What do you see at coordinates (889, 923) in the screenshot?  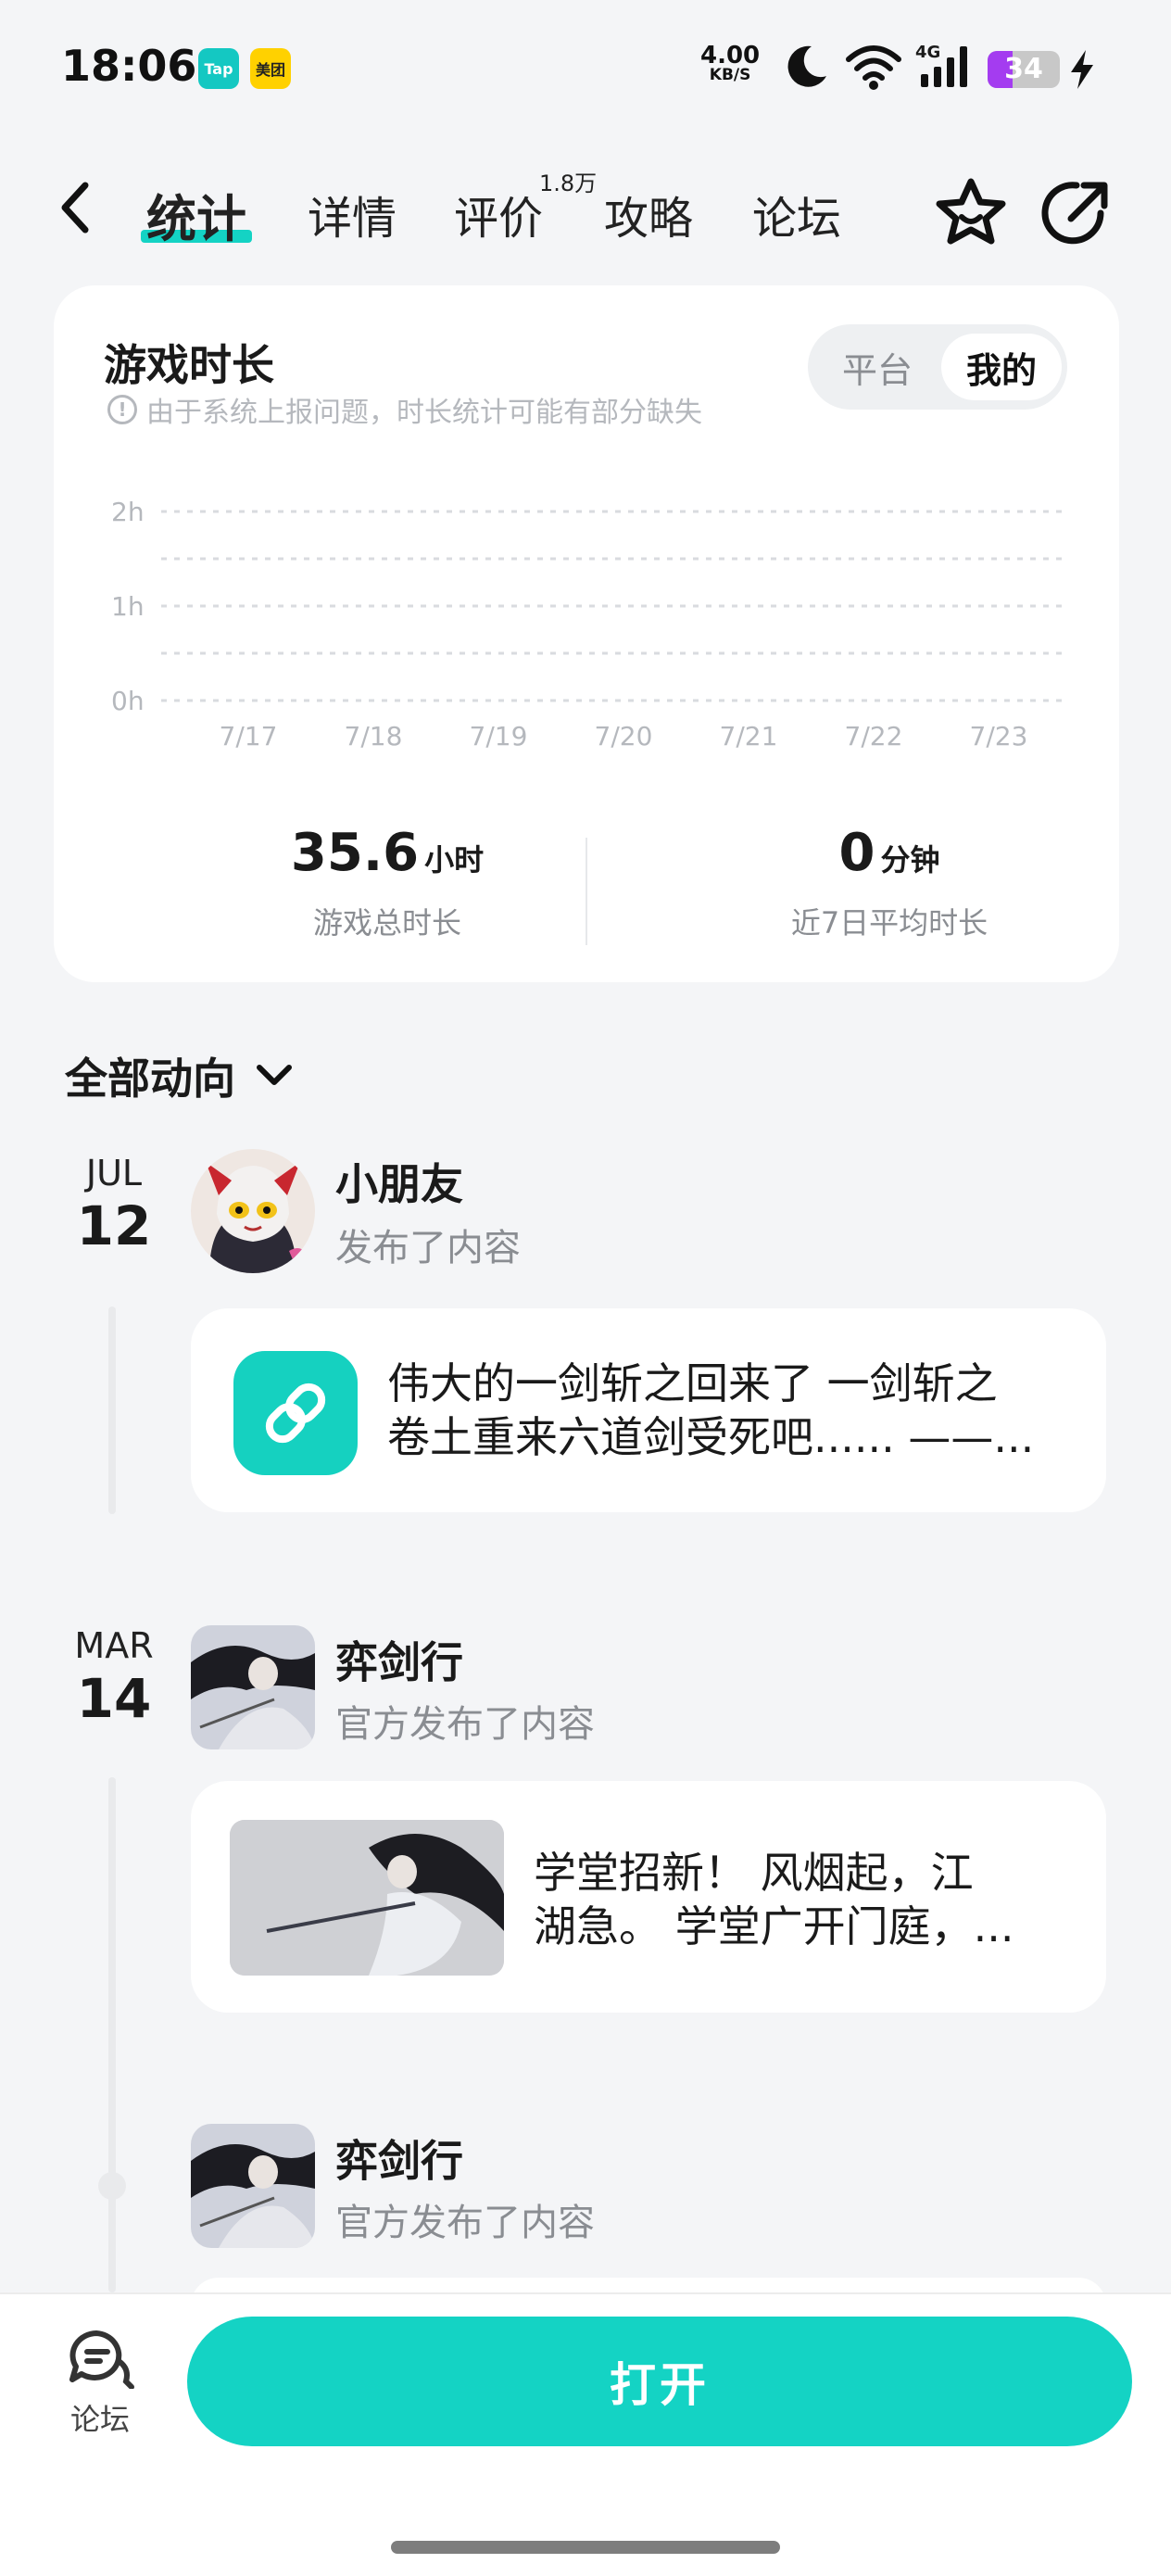 I see `average-playtime-label: 近7日平均时长` at bounding box center [889, 923].